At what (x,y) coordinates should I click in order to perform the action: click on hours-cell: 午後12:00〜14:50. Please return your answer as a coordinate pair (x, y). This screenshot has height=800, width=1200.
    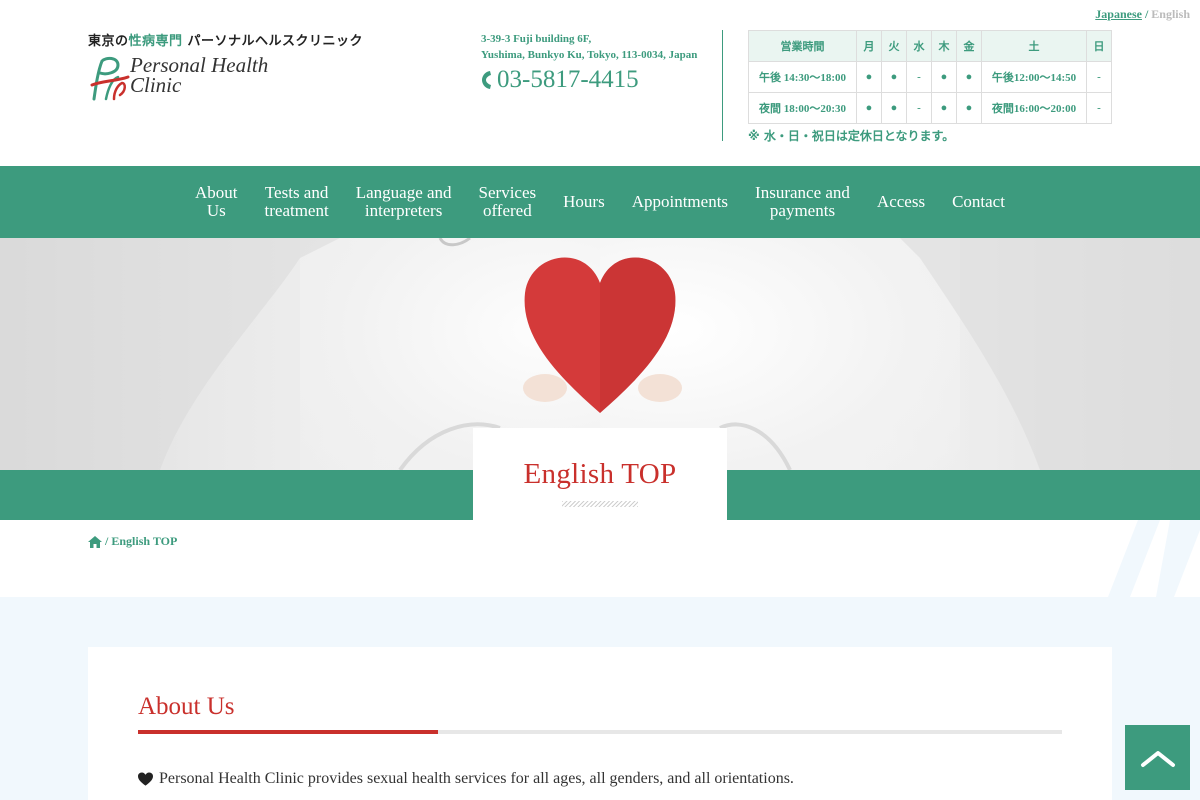
    Looking at the image, I should click on (1034, 77).